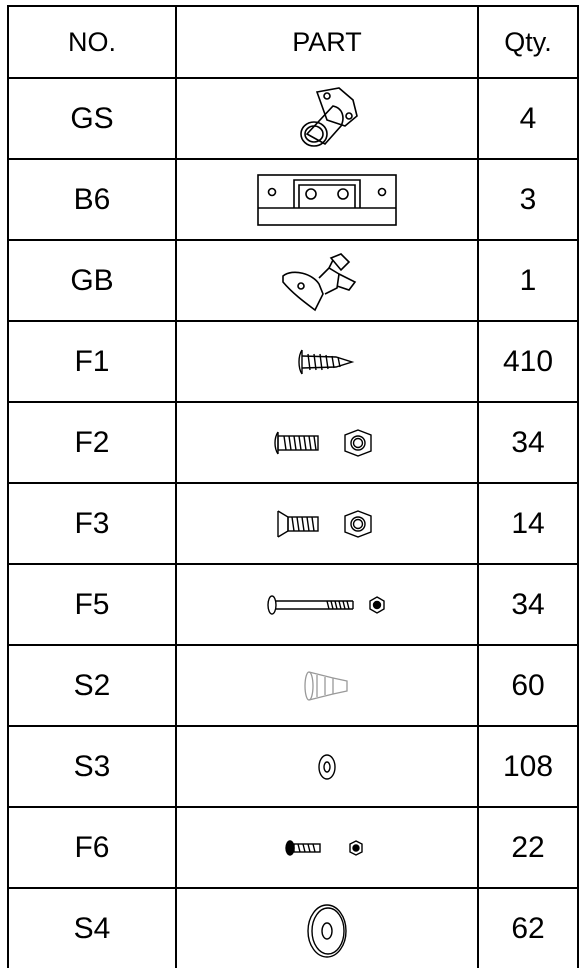 The width and height of the screenshot is (583, 968). I want to click on gs-flange-icon, so click(329, 116).